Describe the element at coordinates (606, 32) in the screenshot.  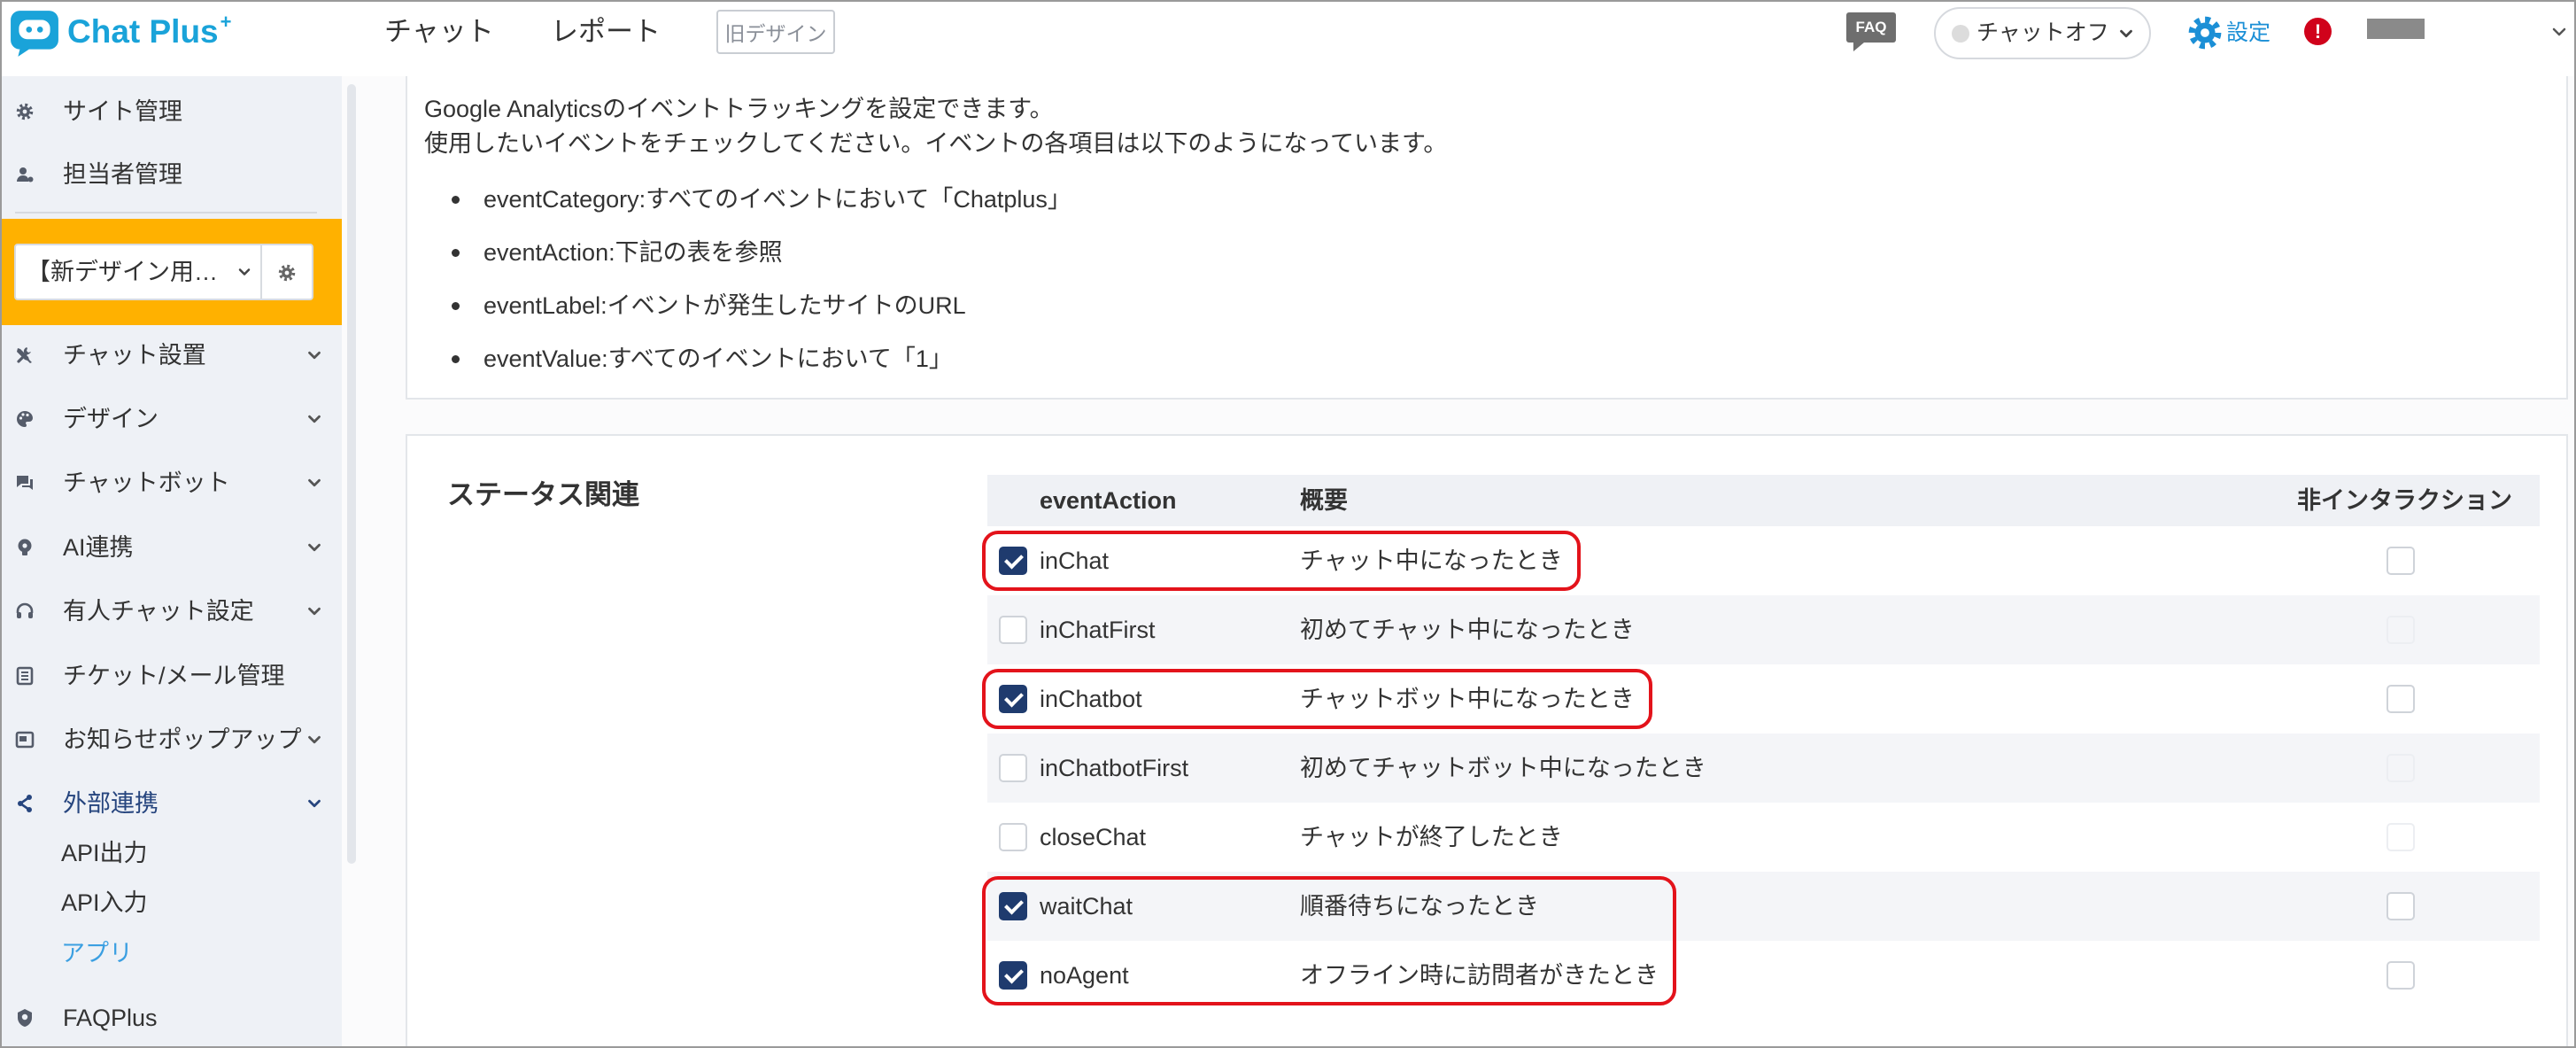
I see `nav-report: レポート` at that location.